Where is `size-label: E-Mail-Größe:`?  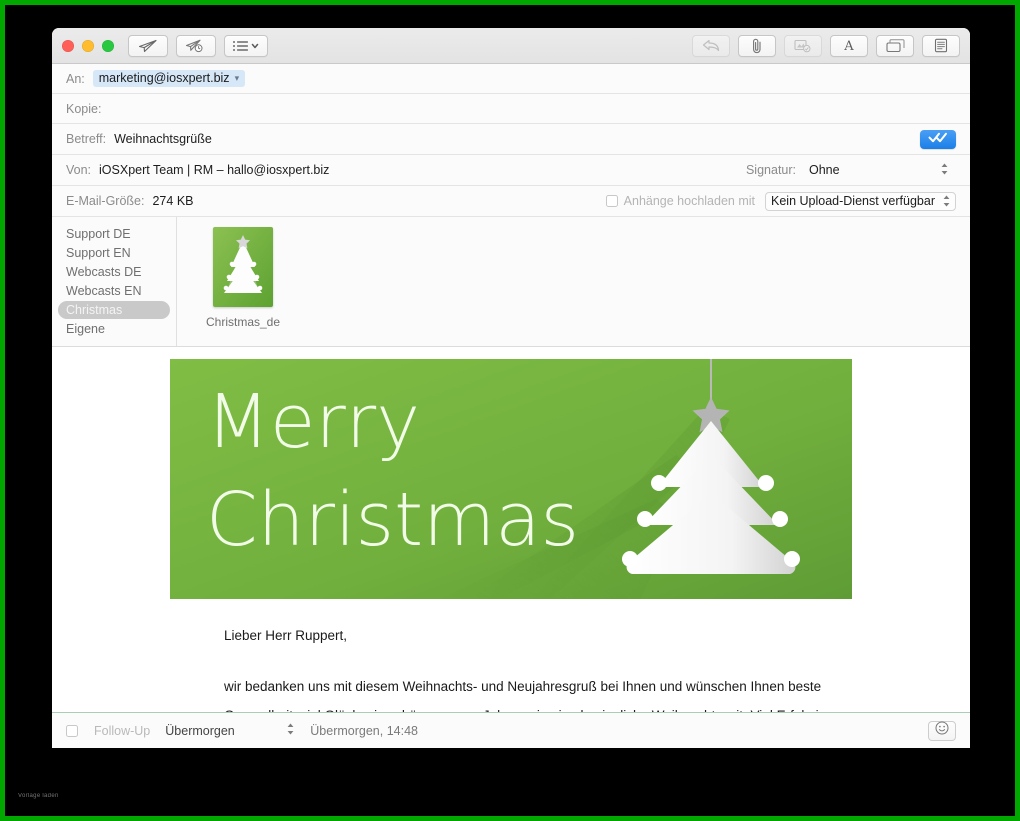
size-label: E-Mail-Größe: is located at coordinates (105, 201).